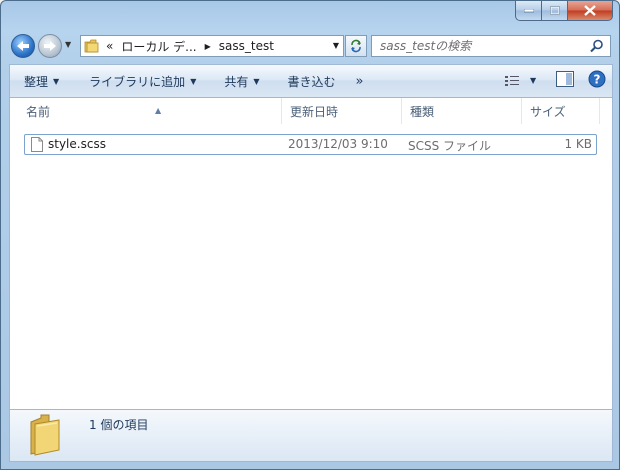  I want to click on refresh-icon, so click(356, 46).